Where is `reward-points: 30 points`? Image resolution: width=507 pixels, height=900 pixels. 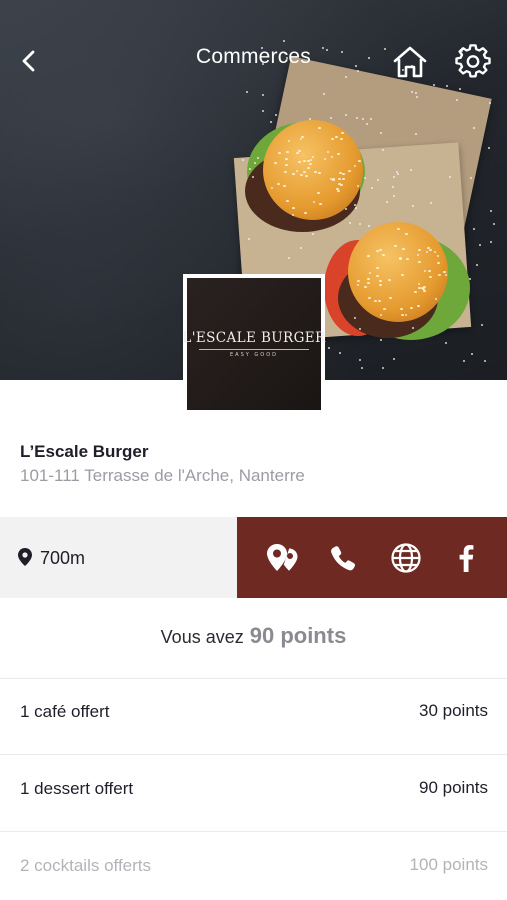
reward-points: 30 points is located at coordinates (453, 710).